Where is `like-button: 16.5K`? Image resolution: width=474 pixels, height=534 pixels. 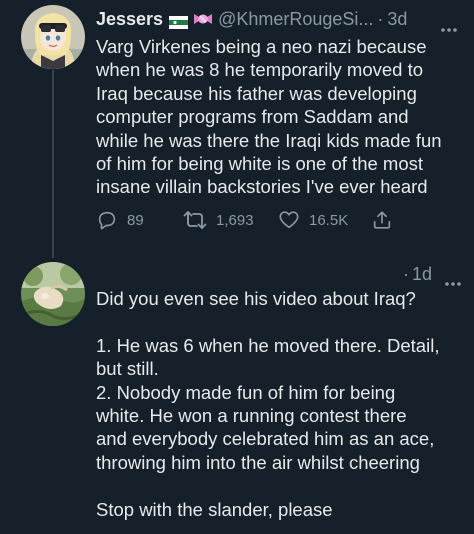 like-button: 16.5K is located at coordinates (324, 220).